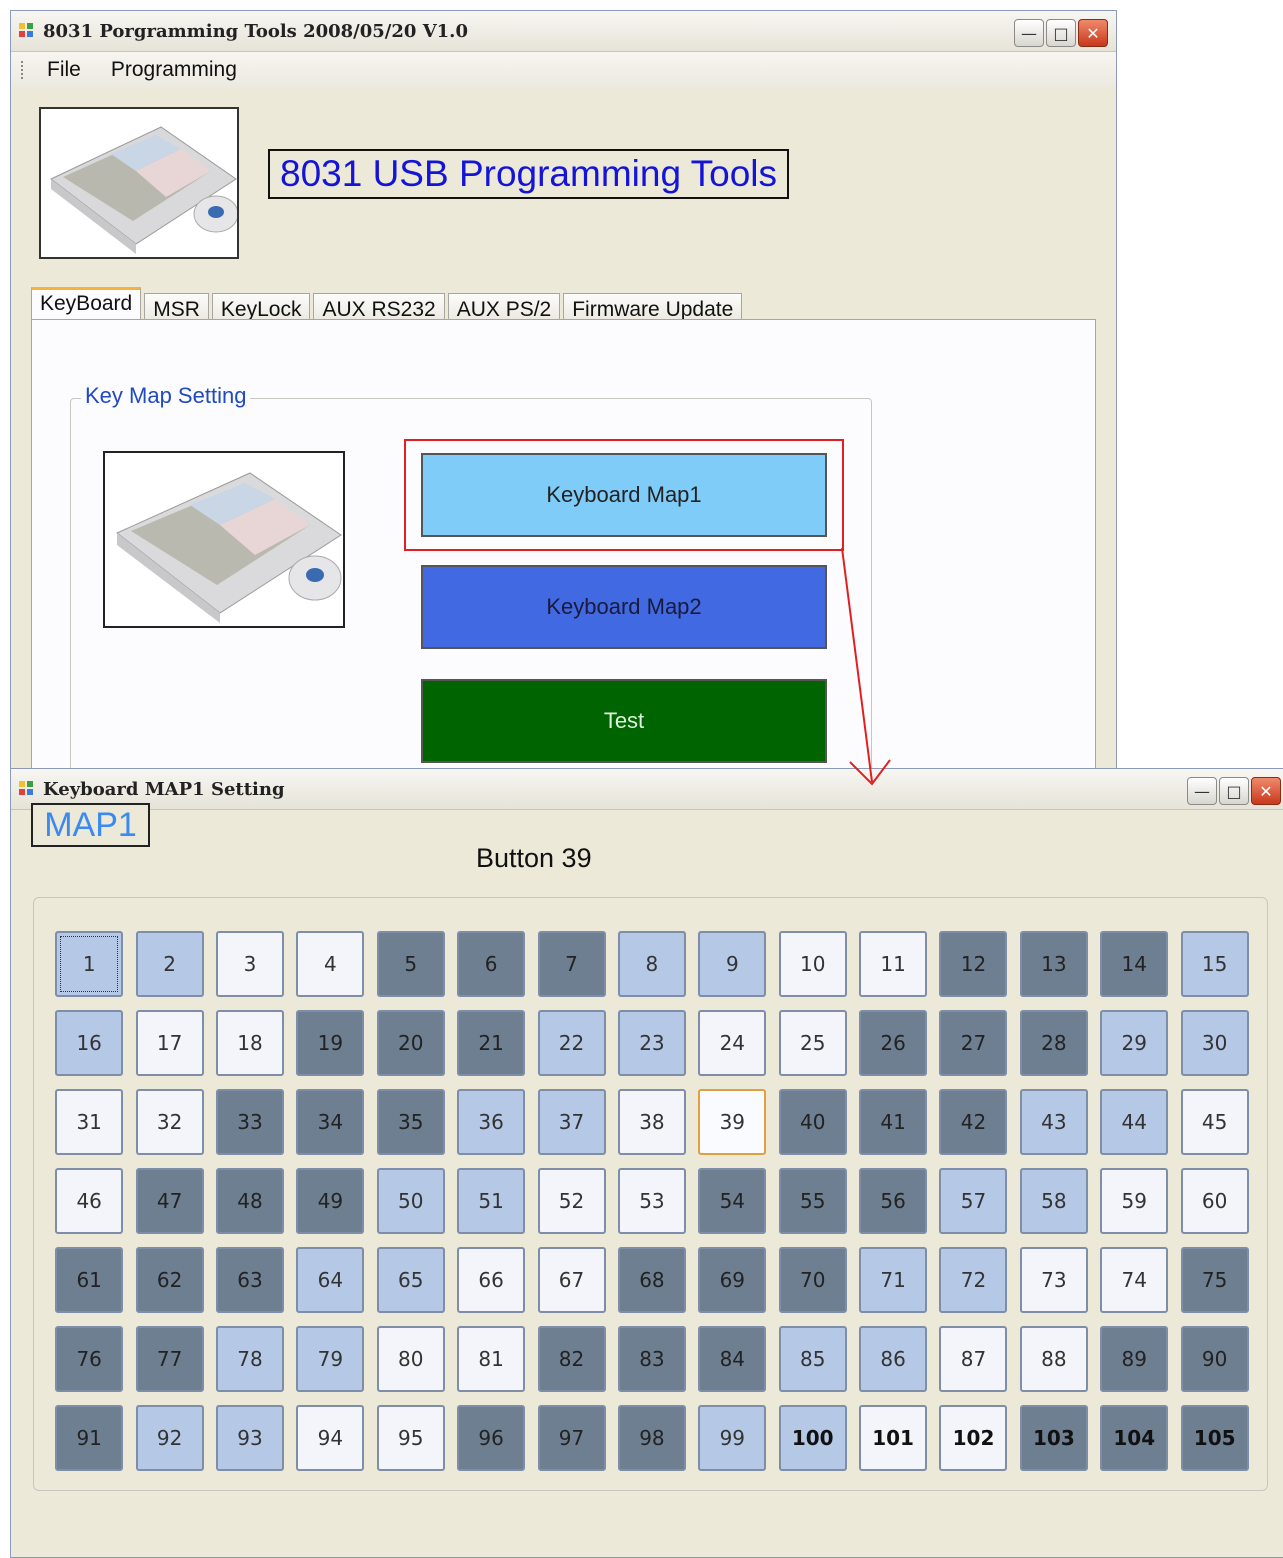  What do you see at coordinates (89, 1358) in the screenshot?
I see `key-button-76: 76` at bounding box center [89, 1358].